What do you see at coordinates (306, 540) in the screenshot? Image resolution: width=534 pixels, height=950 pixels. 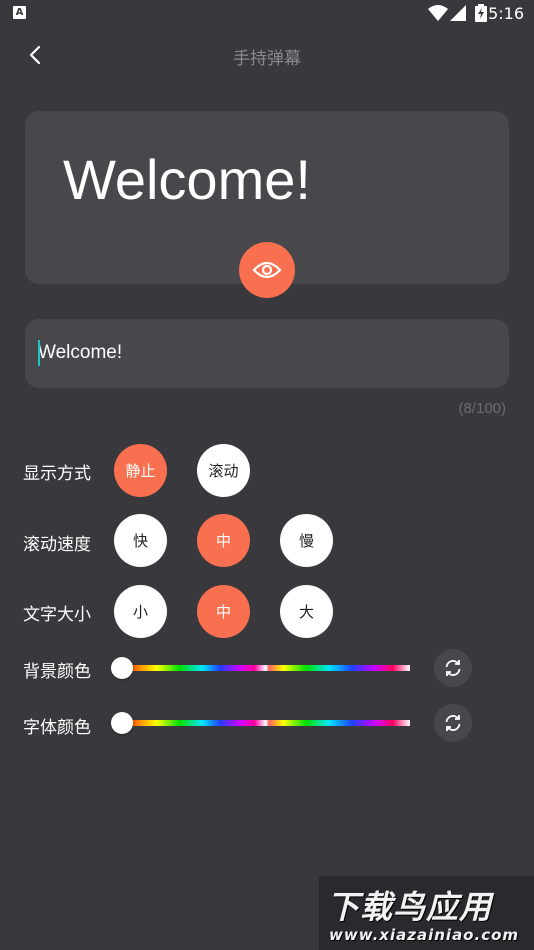 I see `speed-slow-button: 慢` at bounding box center [306, 540].